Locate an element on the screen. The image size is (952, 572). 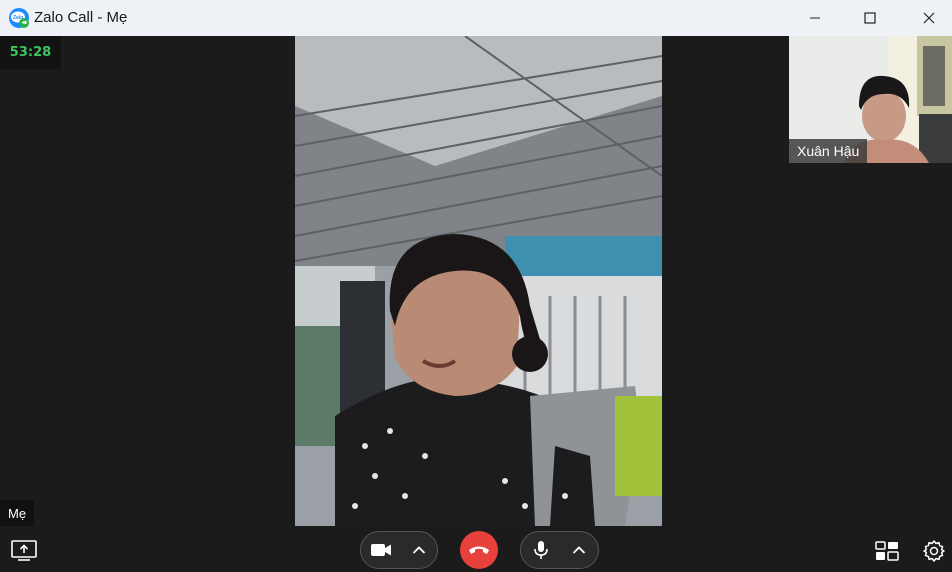
maximize-button is located at coordinates (870, 18).